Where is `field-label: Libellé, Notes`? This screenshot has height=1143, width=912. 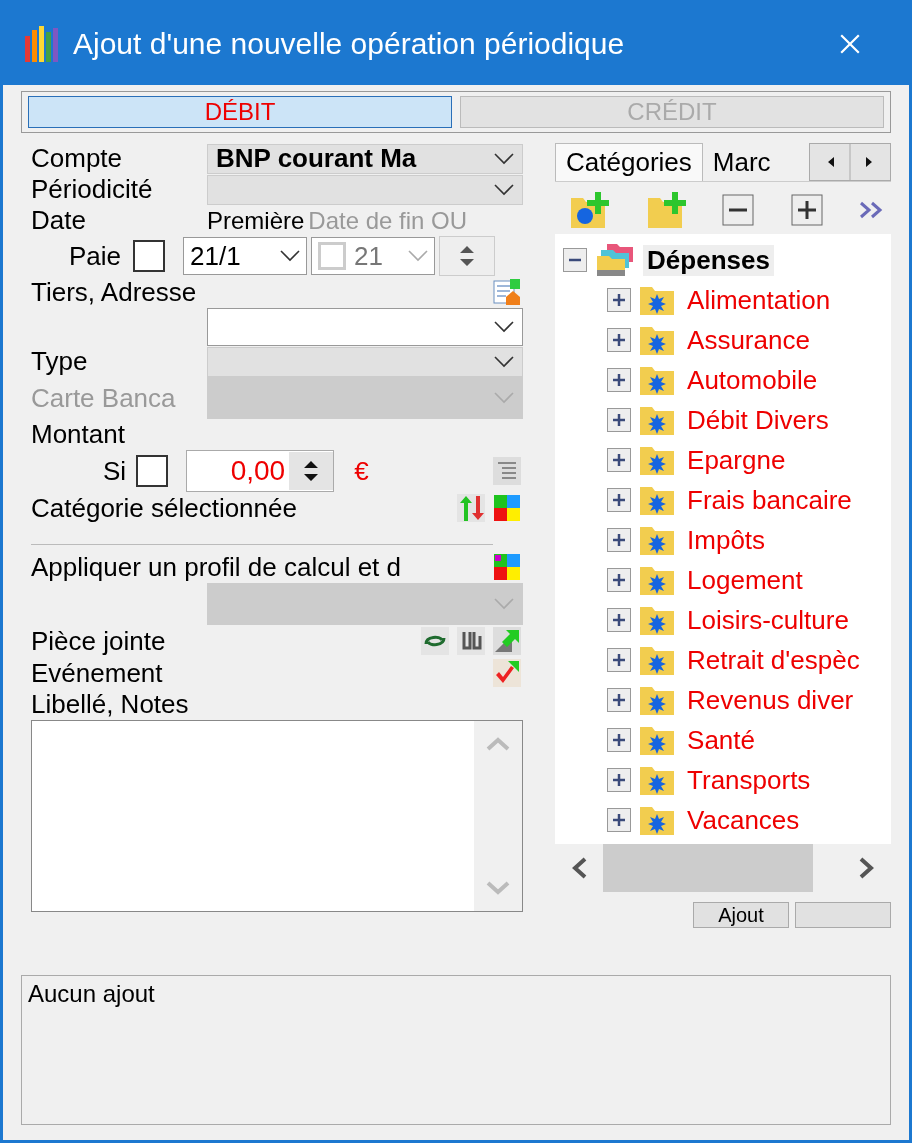 field-label: Libellé, Notes is located at coordinates (110, 704).